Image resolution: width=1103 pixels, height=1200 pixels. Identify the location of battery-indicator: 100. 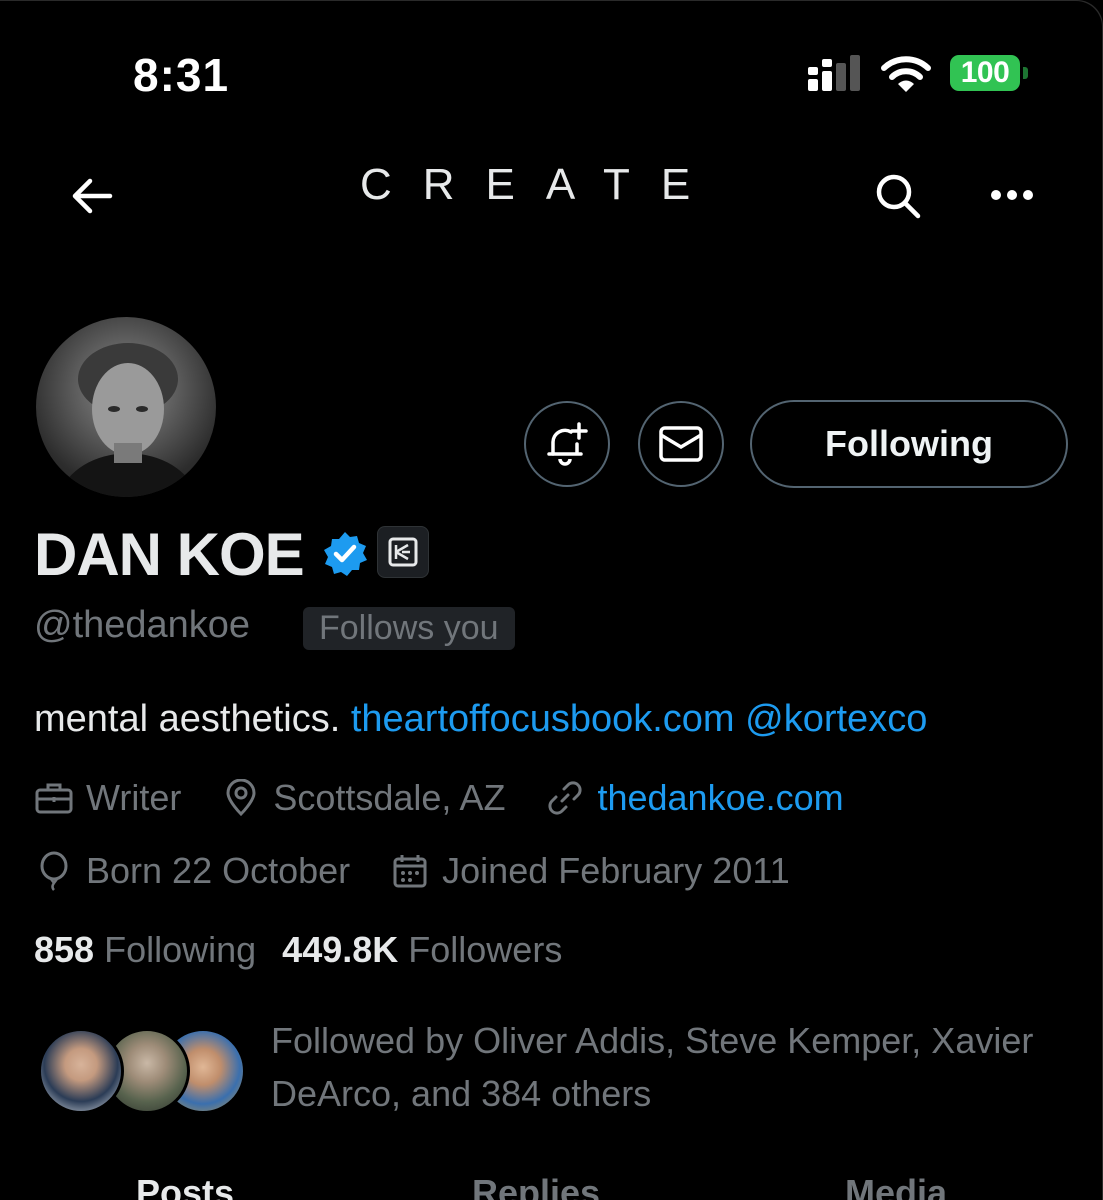
(990, 74).